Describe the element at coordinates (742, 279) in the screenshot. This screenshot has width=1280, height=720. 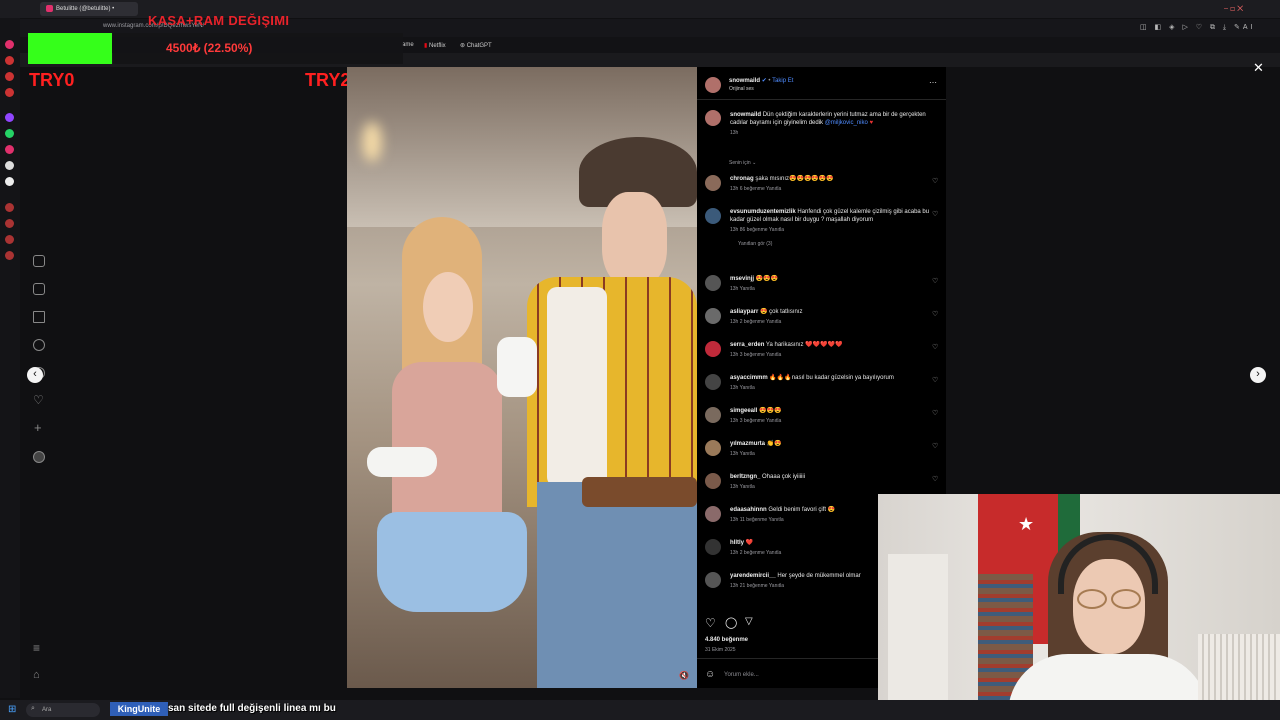
I see `comment-username: msevinjj` at that location.